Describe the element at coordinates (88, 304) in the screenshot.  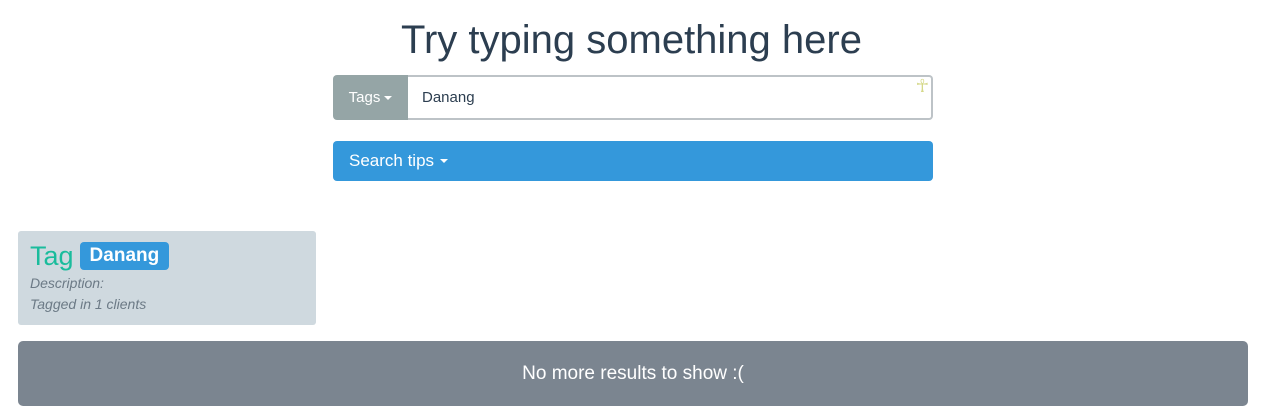
I see `result-tagged-count: Tagged in 1 clients` at that location.